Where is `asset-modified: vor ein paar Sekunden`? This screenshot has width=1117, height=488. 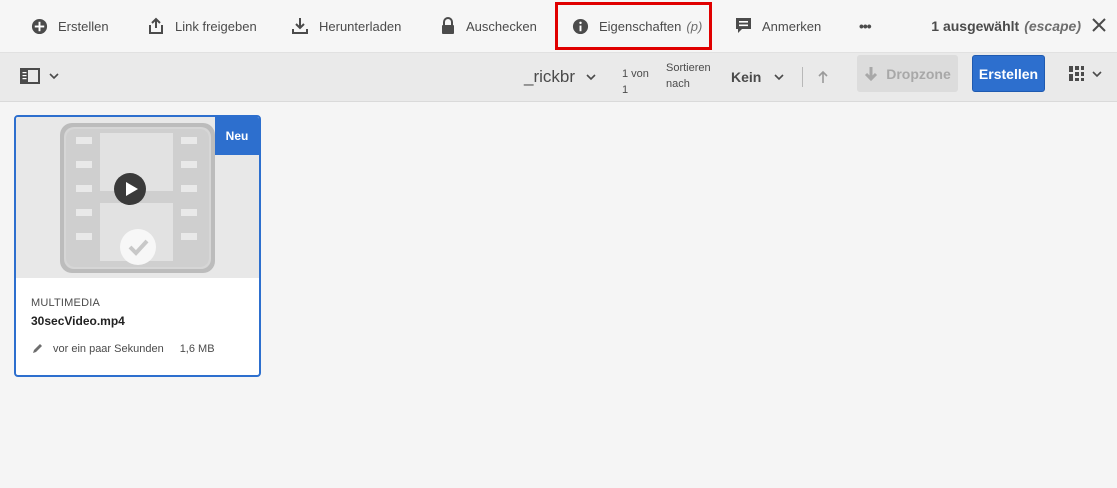 asset-modified: vor ein paar Sekunden is located at coordinates (108, 349).